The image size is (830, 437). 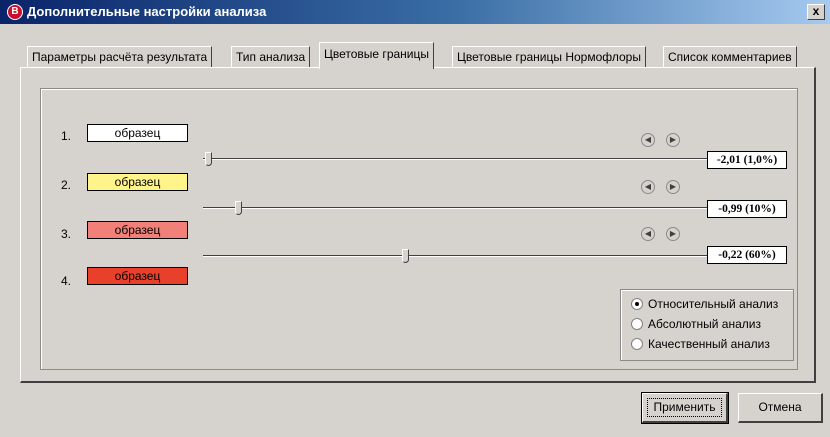 What do you see at coordinates (66, 234) in the screenshot?
I see `row-number: 3.` at bounding box center [66, 234].